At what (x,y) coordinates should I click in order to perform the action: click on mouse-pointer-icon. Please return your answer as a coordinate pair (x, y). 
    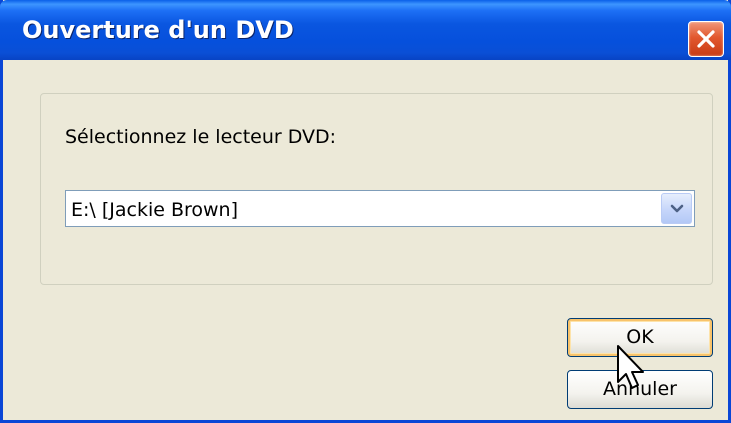
    Looking at the image, I should click on (630, 367).